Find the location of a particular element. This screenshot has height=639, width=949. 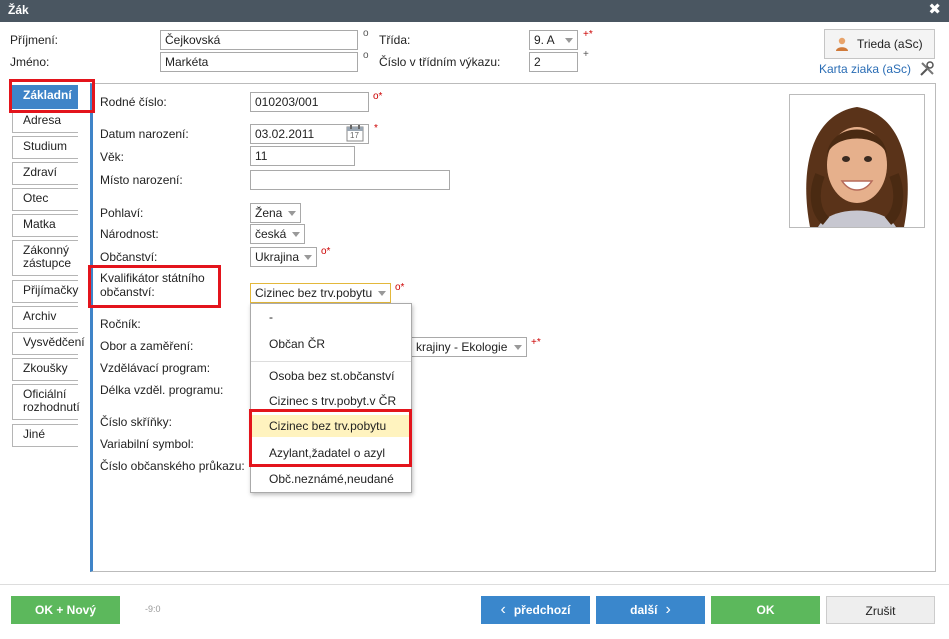

tab-adresa: Adresa is located at coordinates (45, 121).